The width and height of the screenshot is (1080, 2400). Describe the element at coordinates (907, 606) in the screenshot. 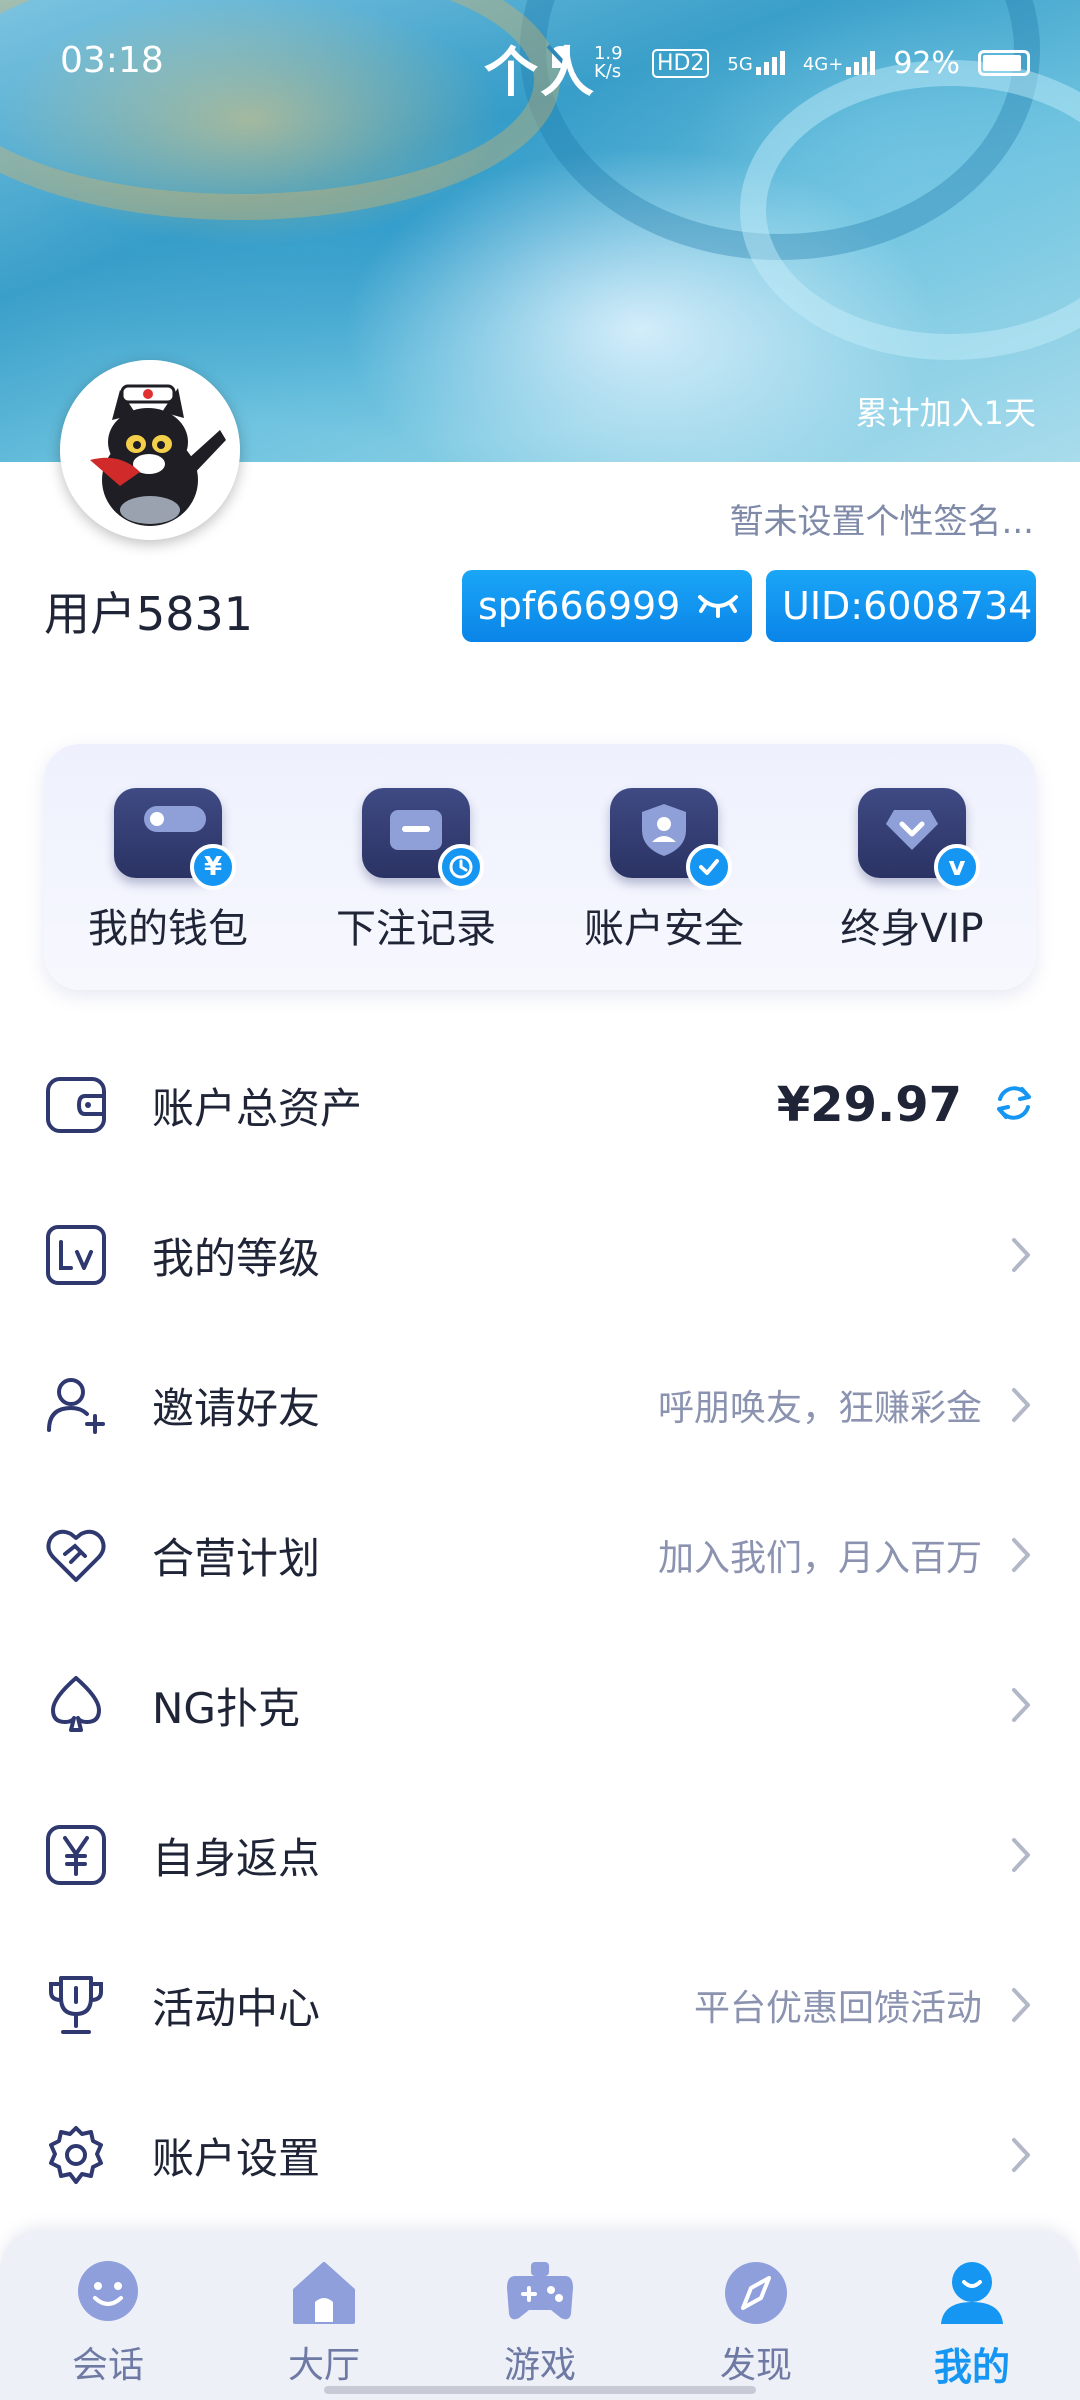

I see `uid-text: UID:6008734` at that location.